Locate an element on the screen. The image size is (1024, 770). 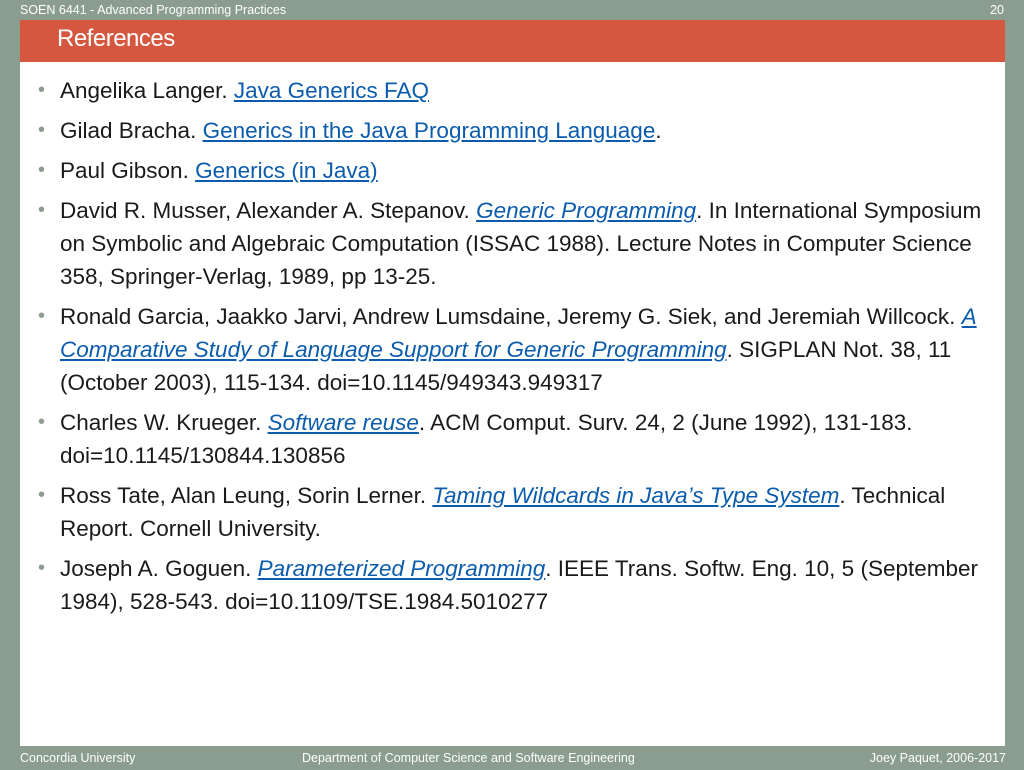
reference-text: David R. Musser, Alexander A. Stepanov. is located at coordinates (268, 210).